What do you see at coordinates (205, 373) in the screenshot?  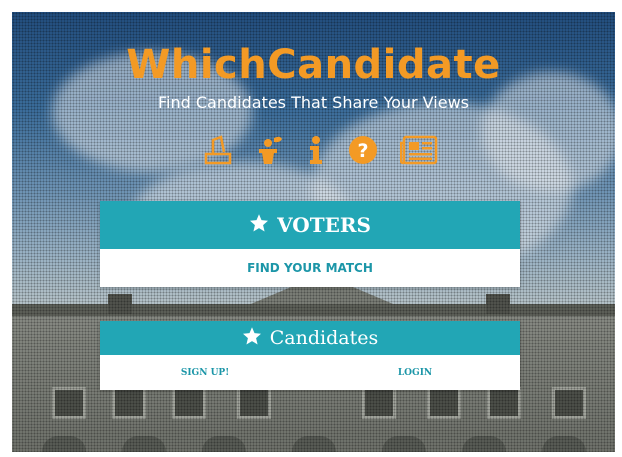 I see `sign-up-link: SIGN UP!` at bounding box center [205, 373].